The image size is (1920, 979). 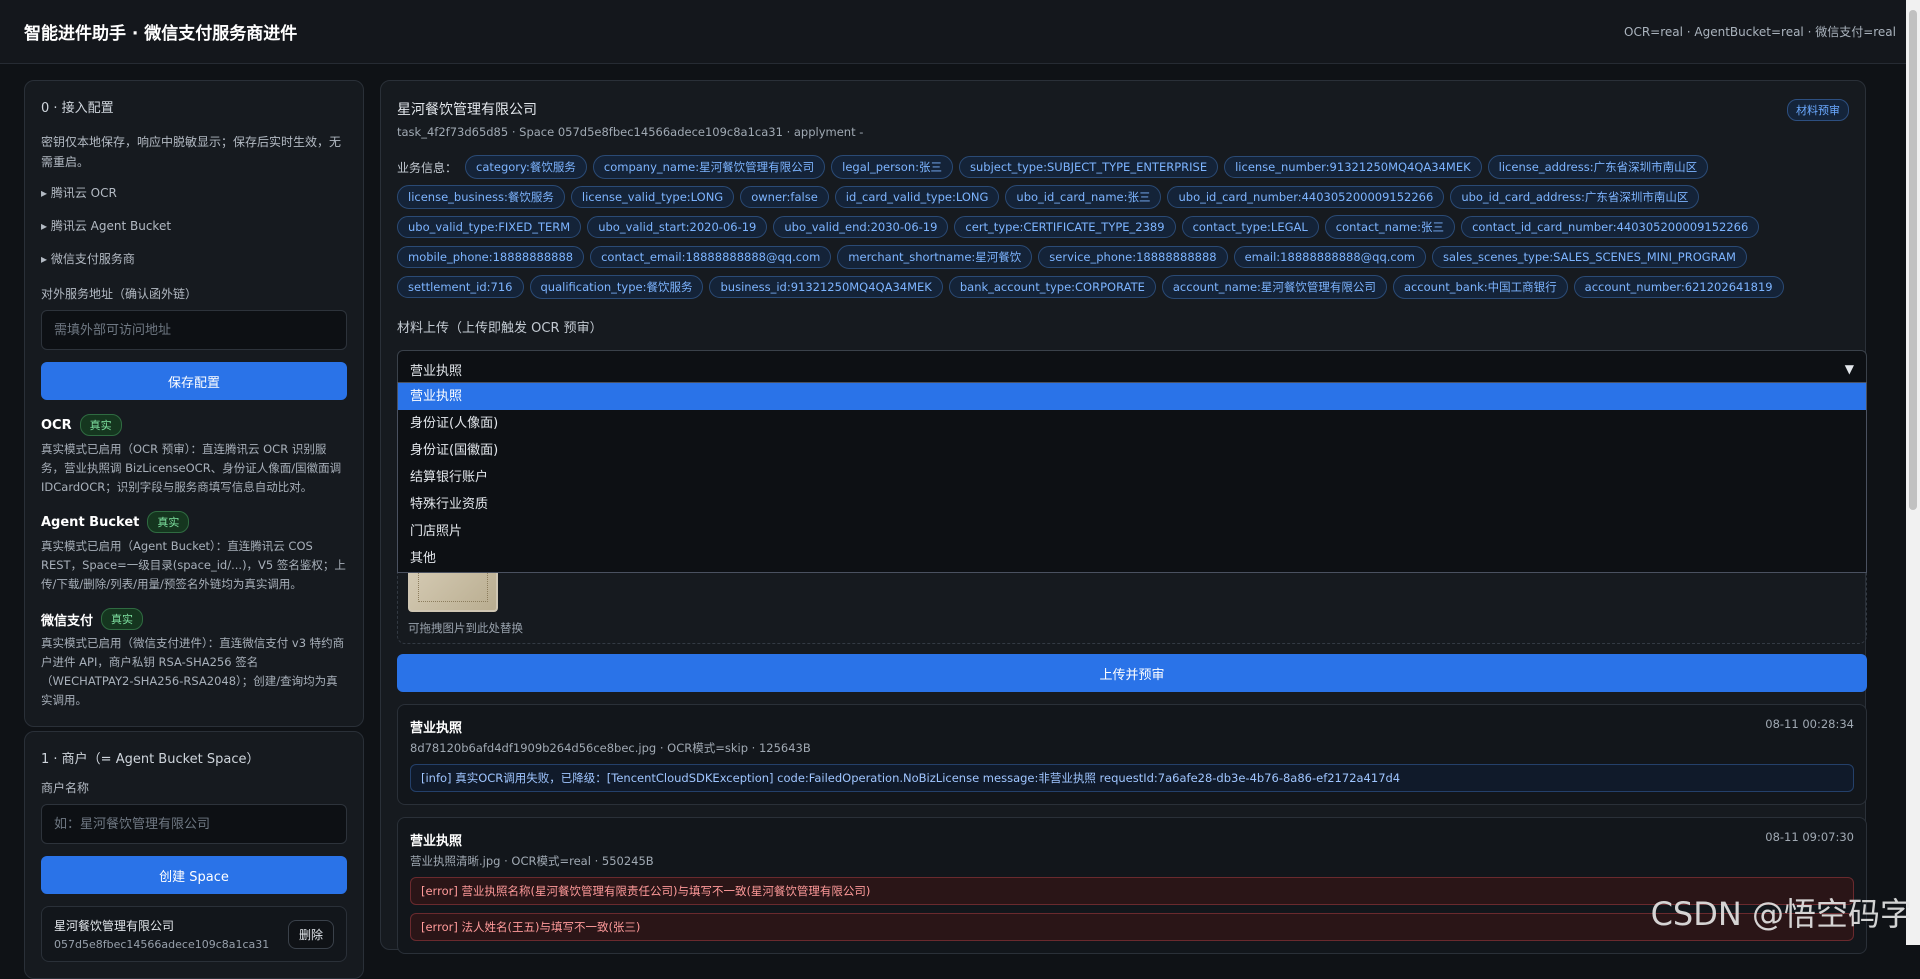 I want to click on material-type-options: 营业执照身份证(人像面)身份证(国徽面)结算银行账户特殊行业资质门店照片其他, so click(x=1132, y=477).